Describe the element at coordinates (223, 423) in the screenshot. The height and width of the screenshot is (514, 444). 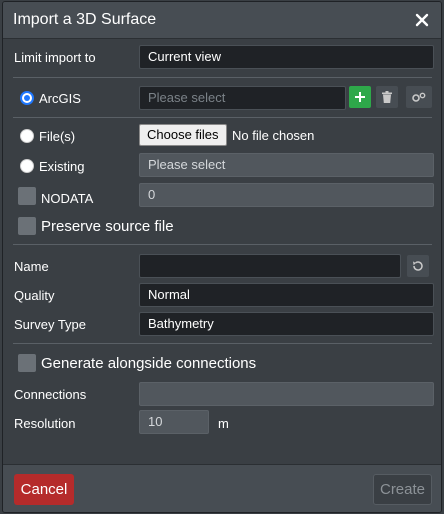
I see `resolution-unit: m` at that location.